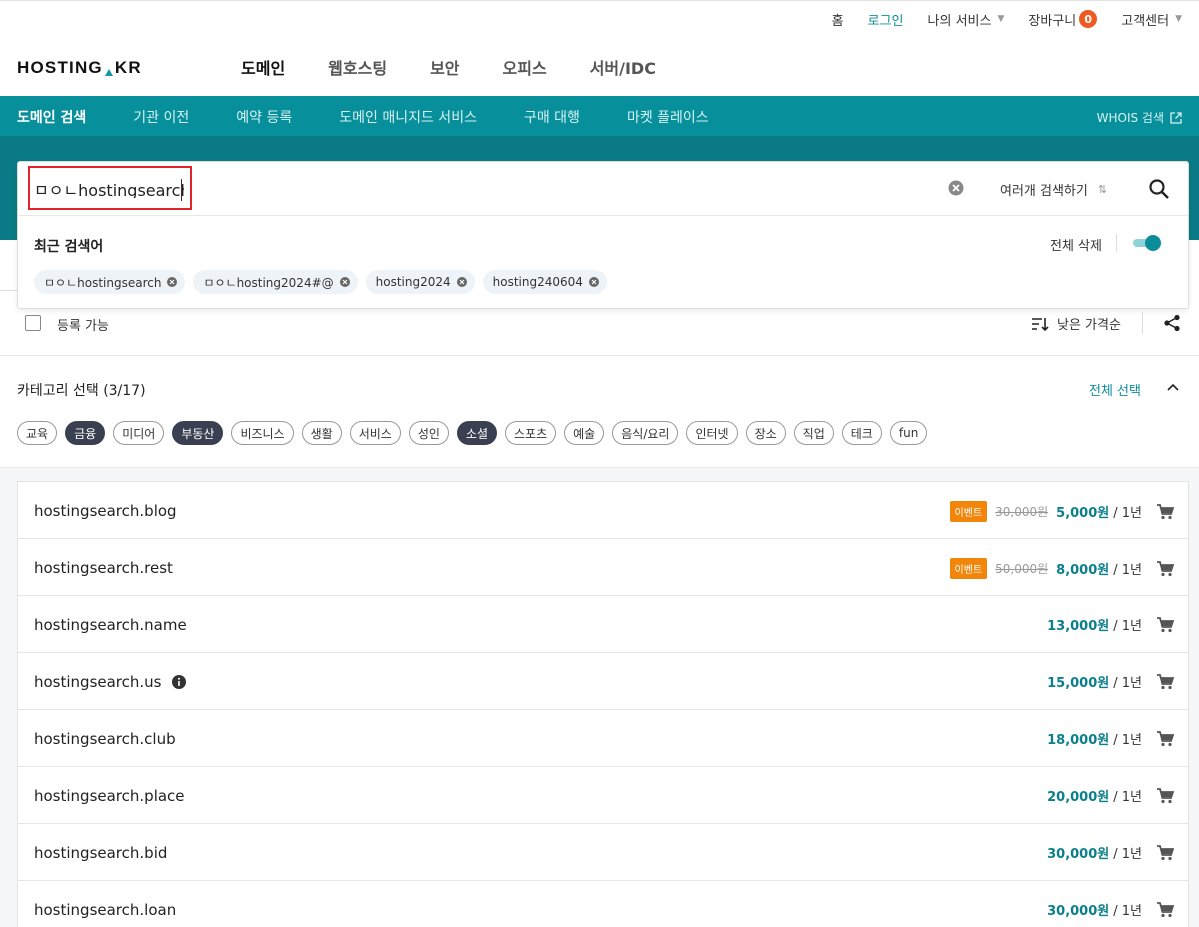 The height and width of the screenshot is (927, 1199). What do you see at coordinates (603, 738) in the screenshot?
I see `table-row: hostingsearch.club 18,000원/ 1년` at bounding box center [603, 738].